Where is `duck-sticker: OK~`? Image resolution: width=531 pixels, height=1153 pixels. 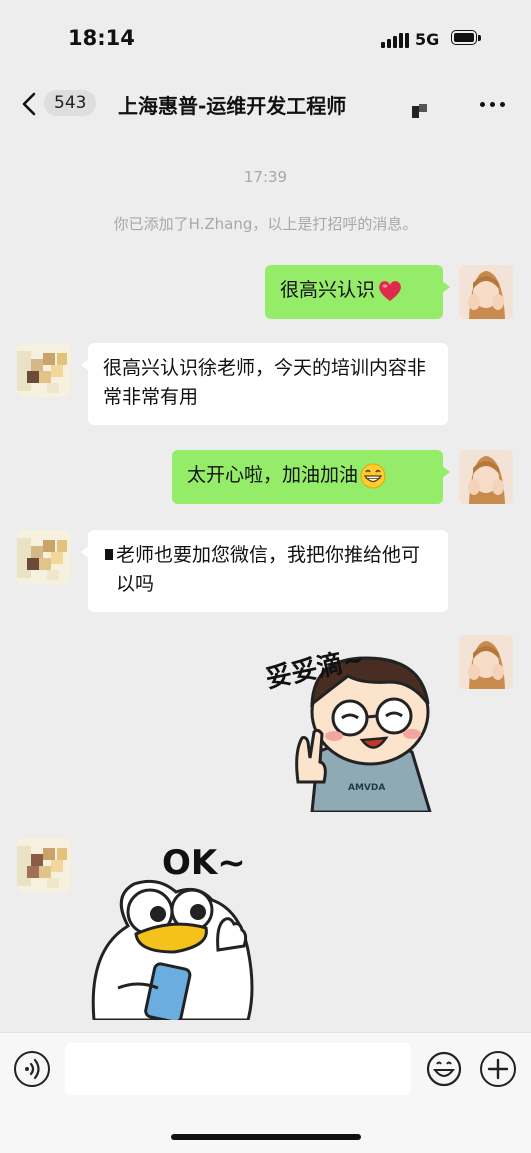 duck-sticker: OK~ is located at coordinates (172, 933).